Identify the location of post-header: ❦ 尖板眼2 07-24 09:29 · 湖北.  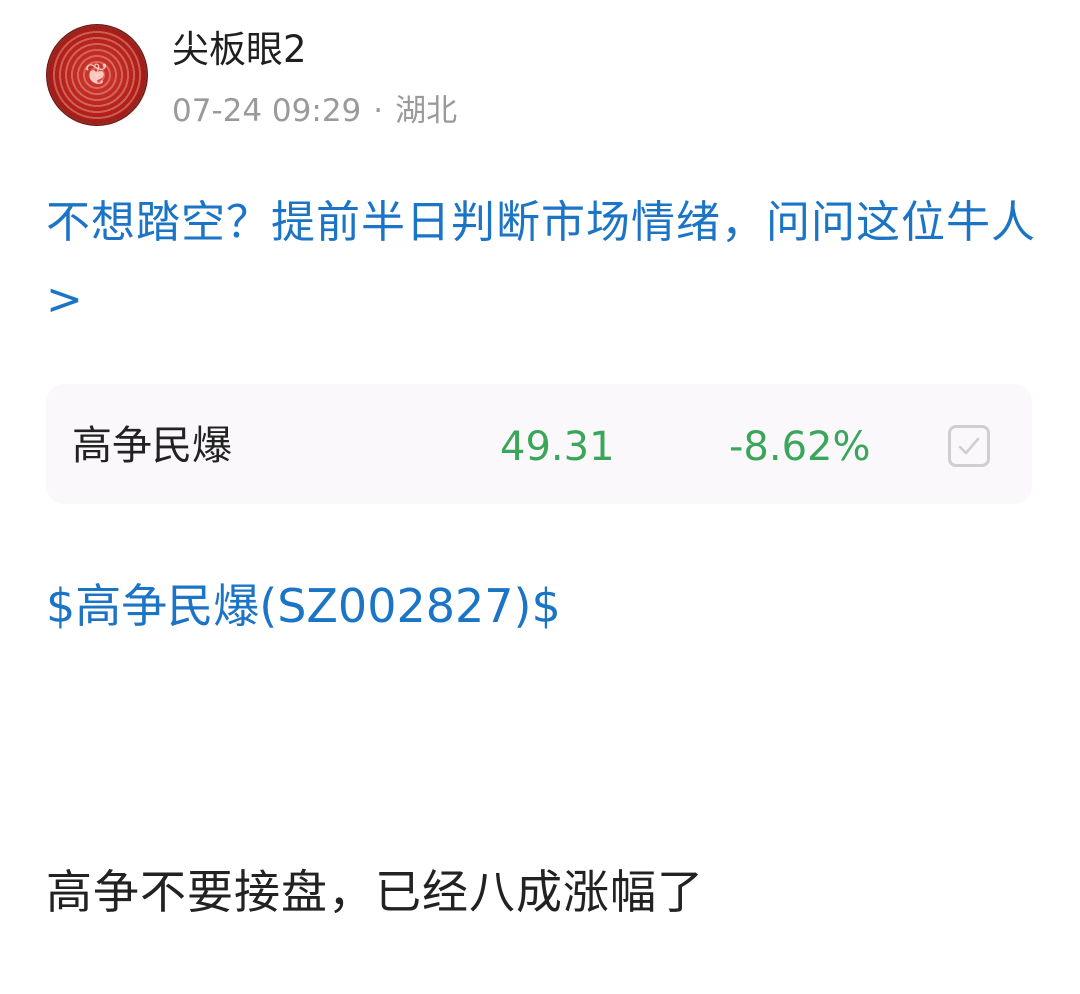
(396, 77).